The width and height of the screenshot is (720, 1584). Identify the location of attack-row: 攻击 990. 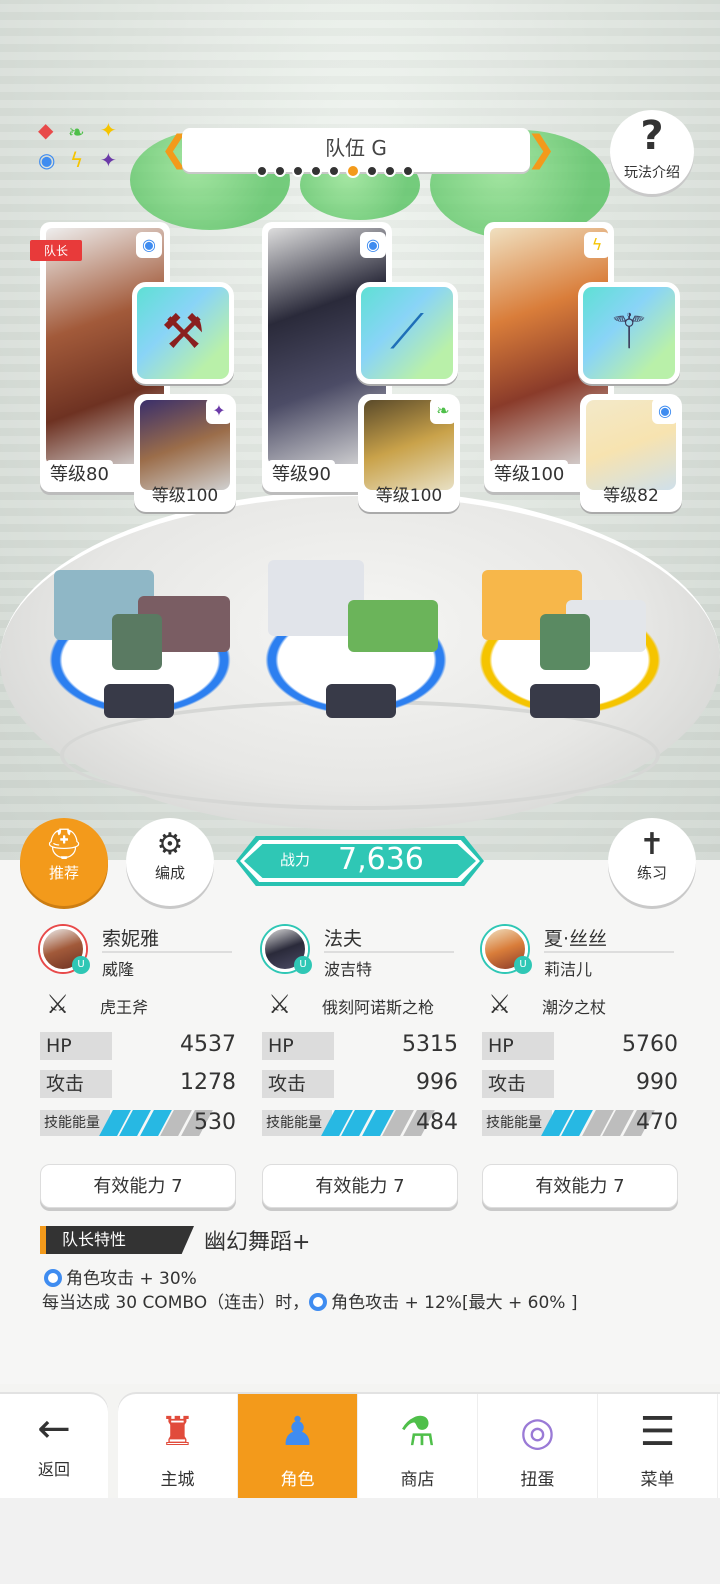
(580, 1085).